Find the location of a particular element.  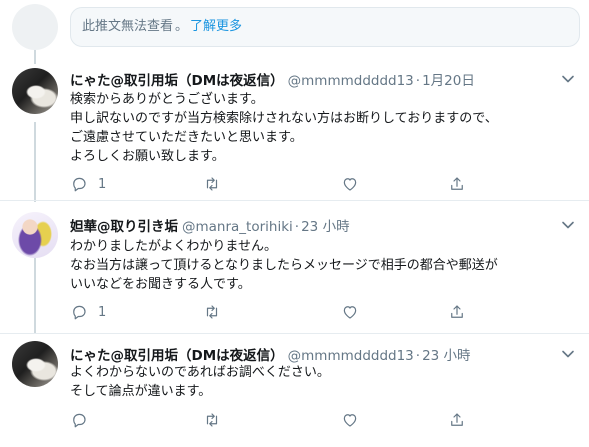

display-name: 妲華@取り引き垢 is located at coordinates (124, 227).